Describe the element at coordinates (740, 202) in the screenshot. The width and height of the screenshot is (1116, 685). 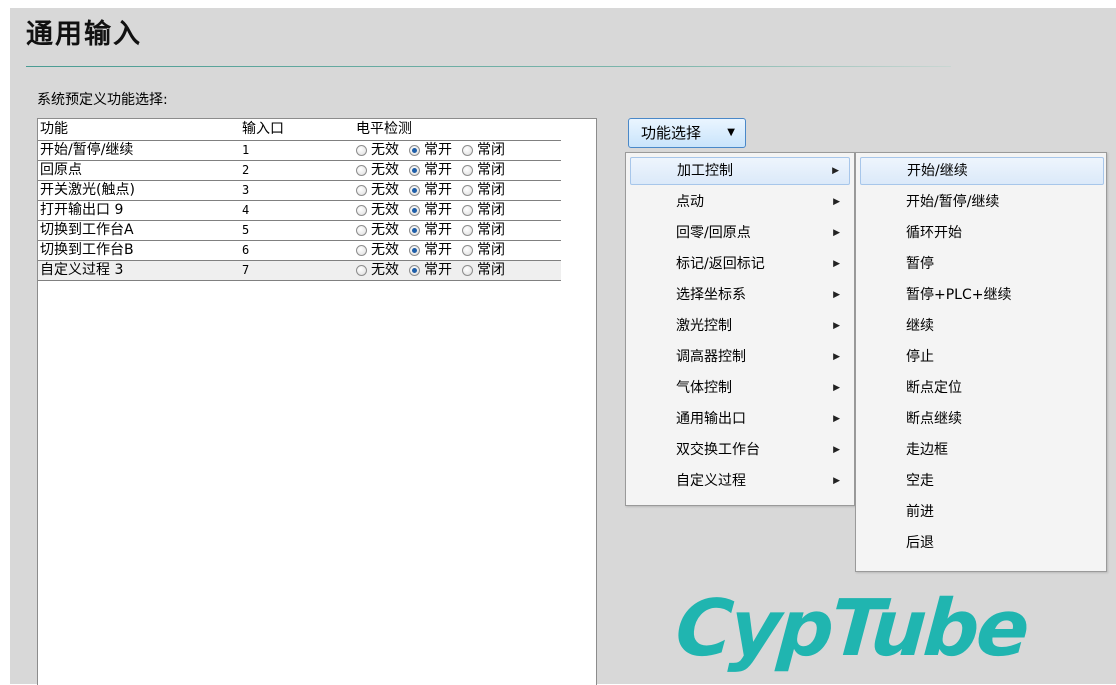
I see `menu-item: 点动 ▶` at that location.